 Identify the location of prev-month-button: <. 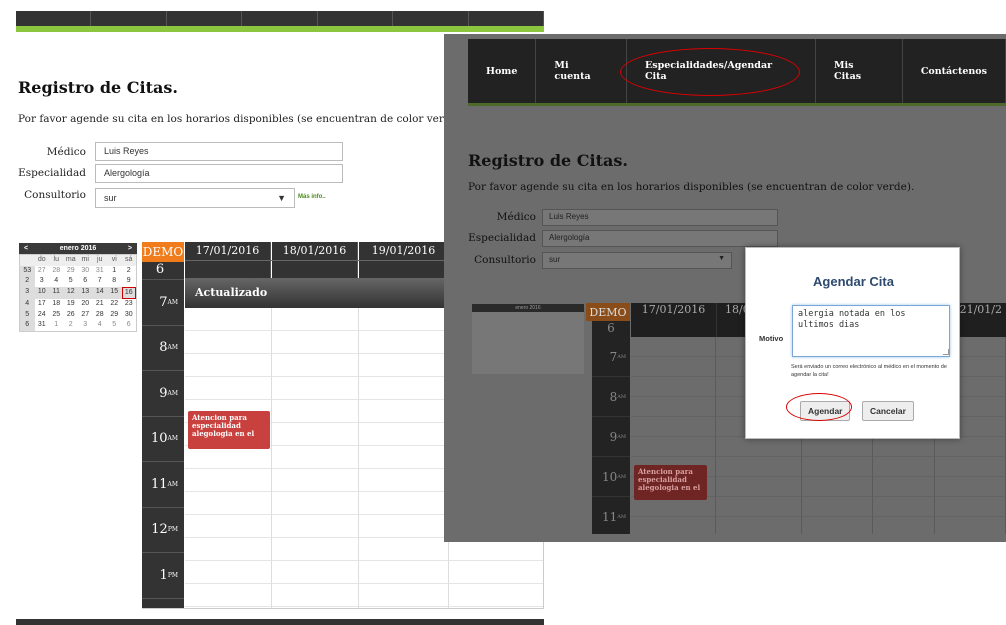
(26, 248).